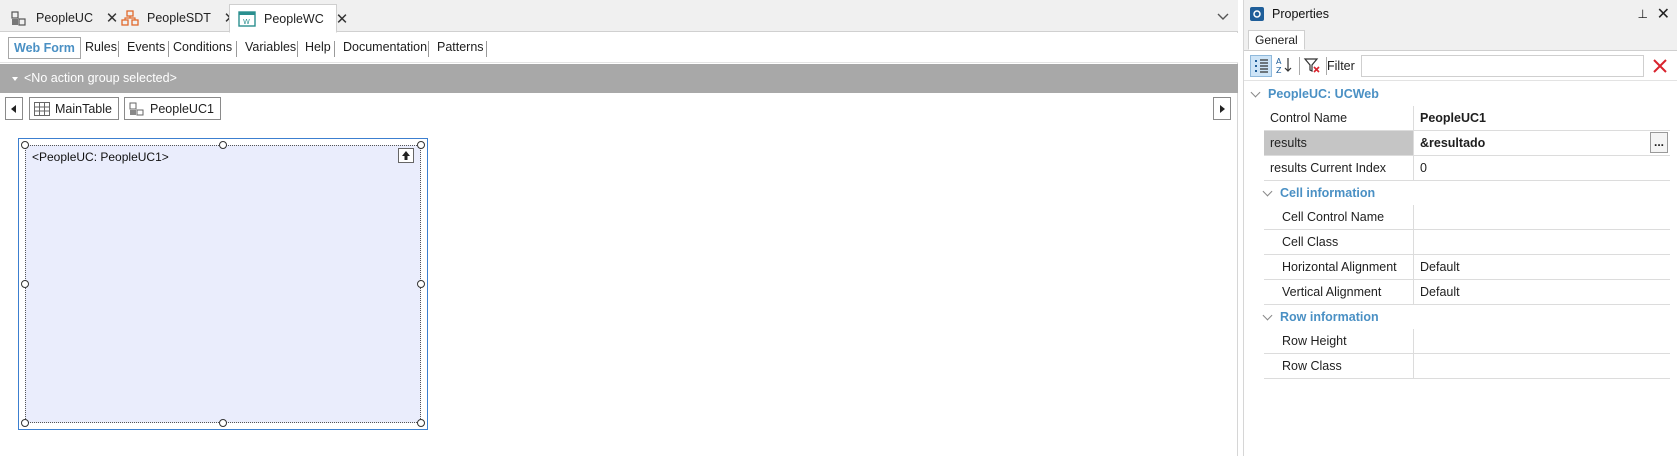 The image size is (1677, 456). I want to click on filter-button, so click(1313, 66).